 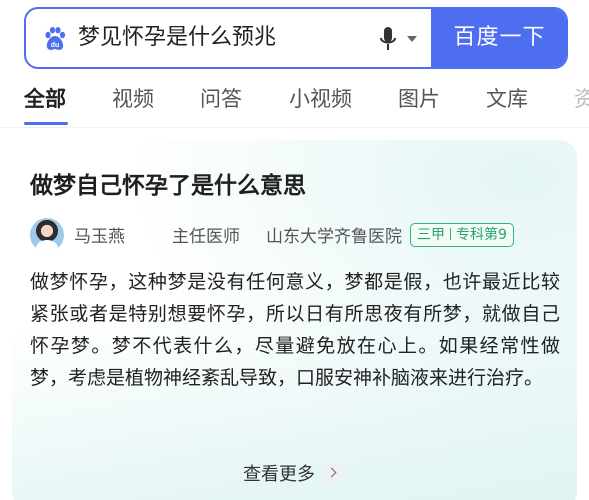 What do you see at coordinates (168, 183) in the screenshot?
I see `card-title: 做梦自己怀孕了是什么意思` at bounding box center [168, 183].